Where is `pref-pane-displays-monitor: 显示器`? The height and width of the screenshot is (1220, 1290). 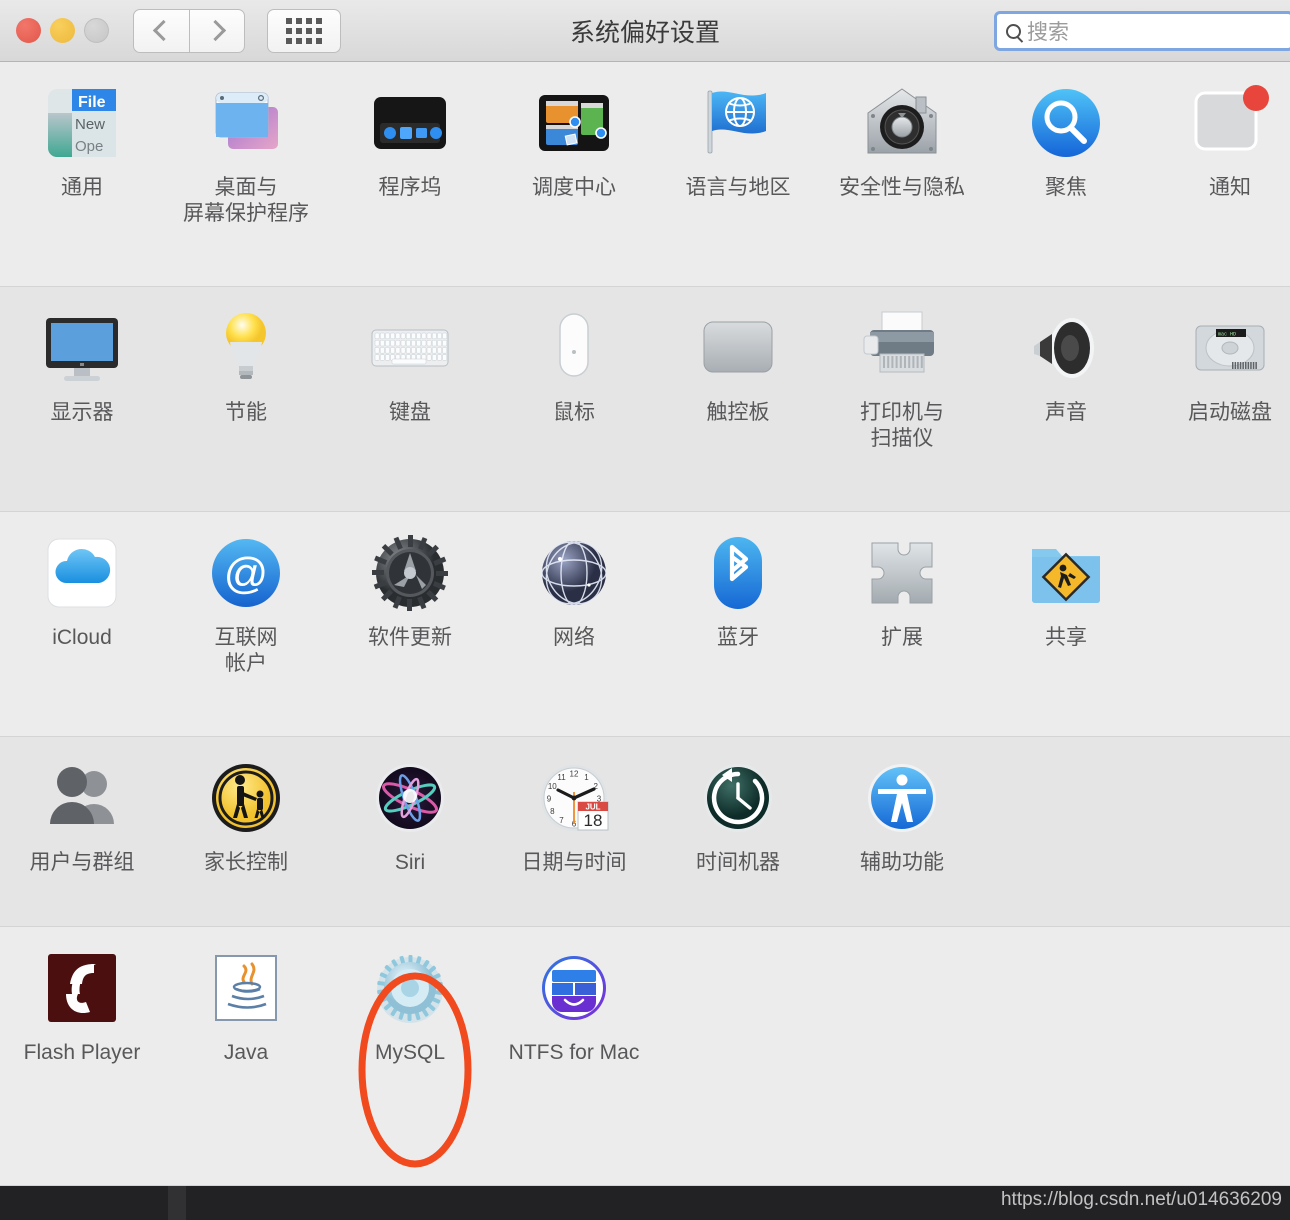 pref-pane-displays-monitor: 显示器 is located at coordinates (82, 369).